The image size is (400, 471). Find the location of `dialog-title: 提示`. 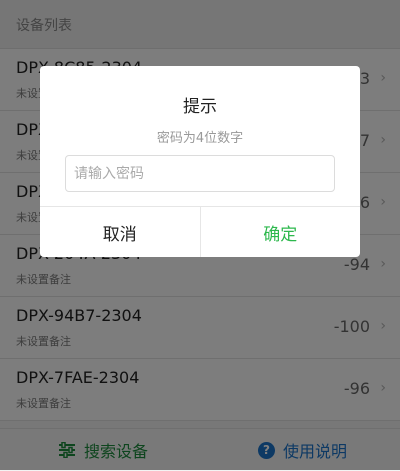

dialog-title: 提示 is located at coordinates (200, 107).